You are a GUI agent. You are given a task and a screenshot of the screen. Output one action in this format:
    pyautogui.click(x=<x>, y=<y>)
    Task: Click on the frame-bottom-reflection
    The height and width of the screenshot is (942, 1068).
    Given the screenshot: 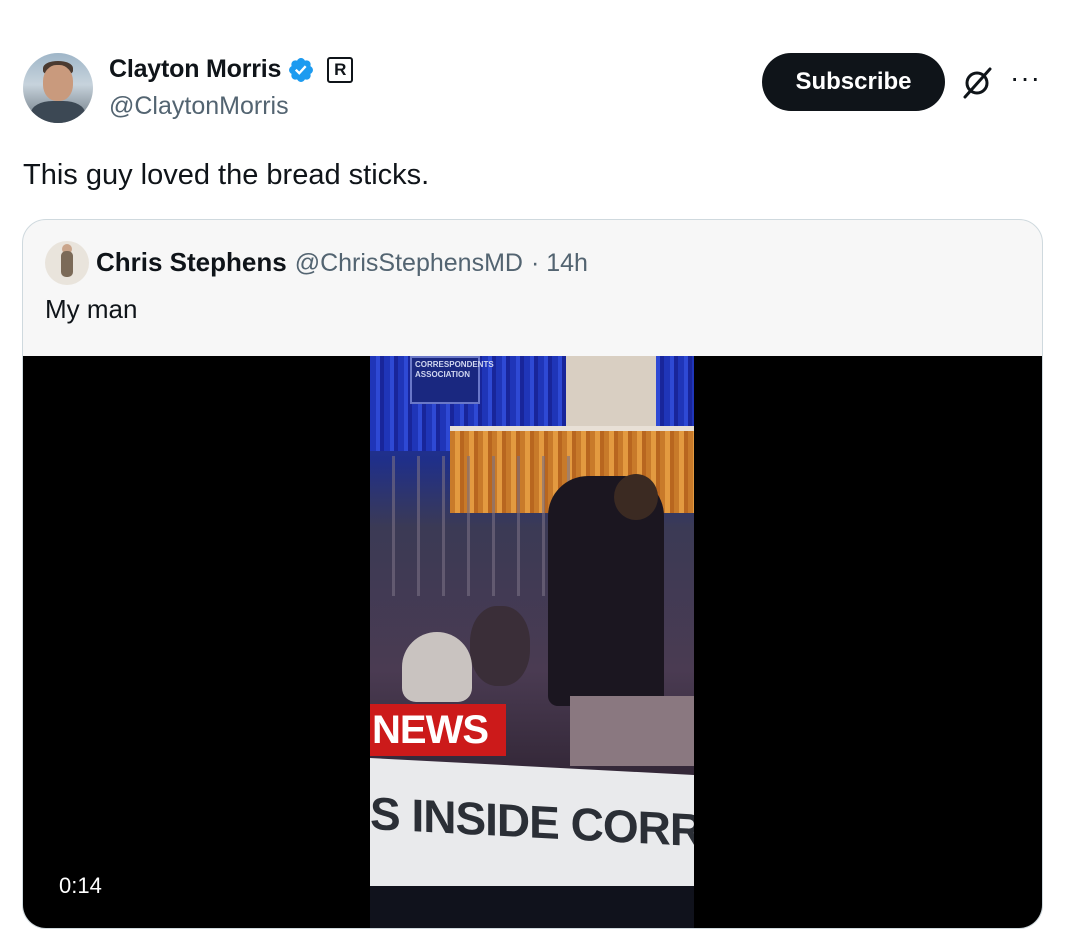 What is the action you would take?
    pyautogui.click(x=532, y=907)
    